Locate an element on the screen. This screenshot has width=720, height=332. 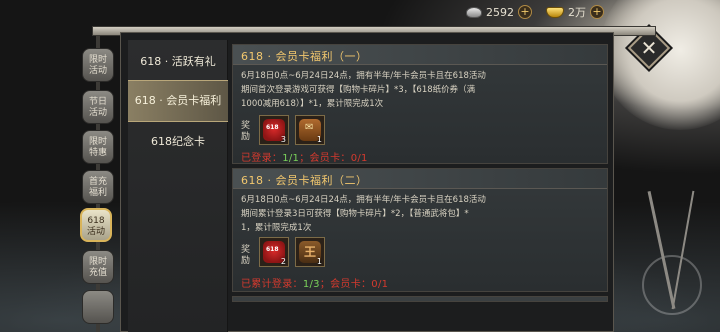
progress-prefix: 已累计登录： is located at coordinates (272, 284).